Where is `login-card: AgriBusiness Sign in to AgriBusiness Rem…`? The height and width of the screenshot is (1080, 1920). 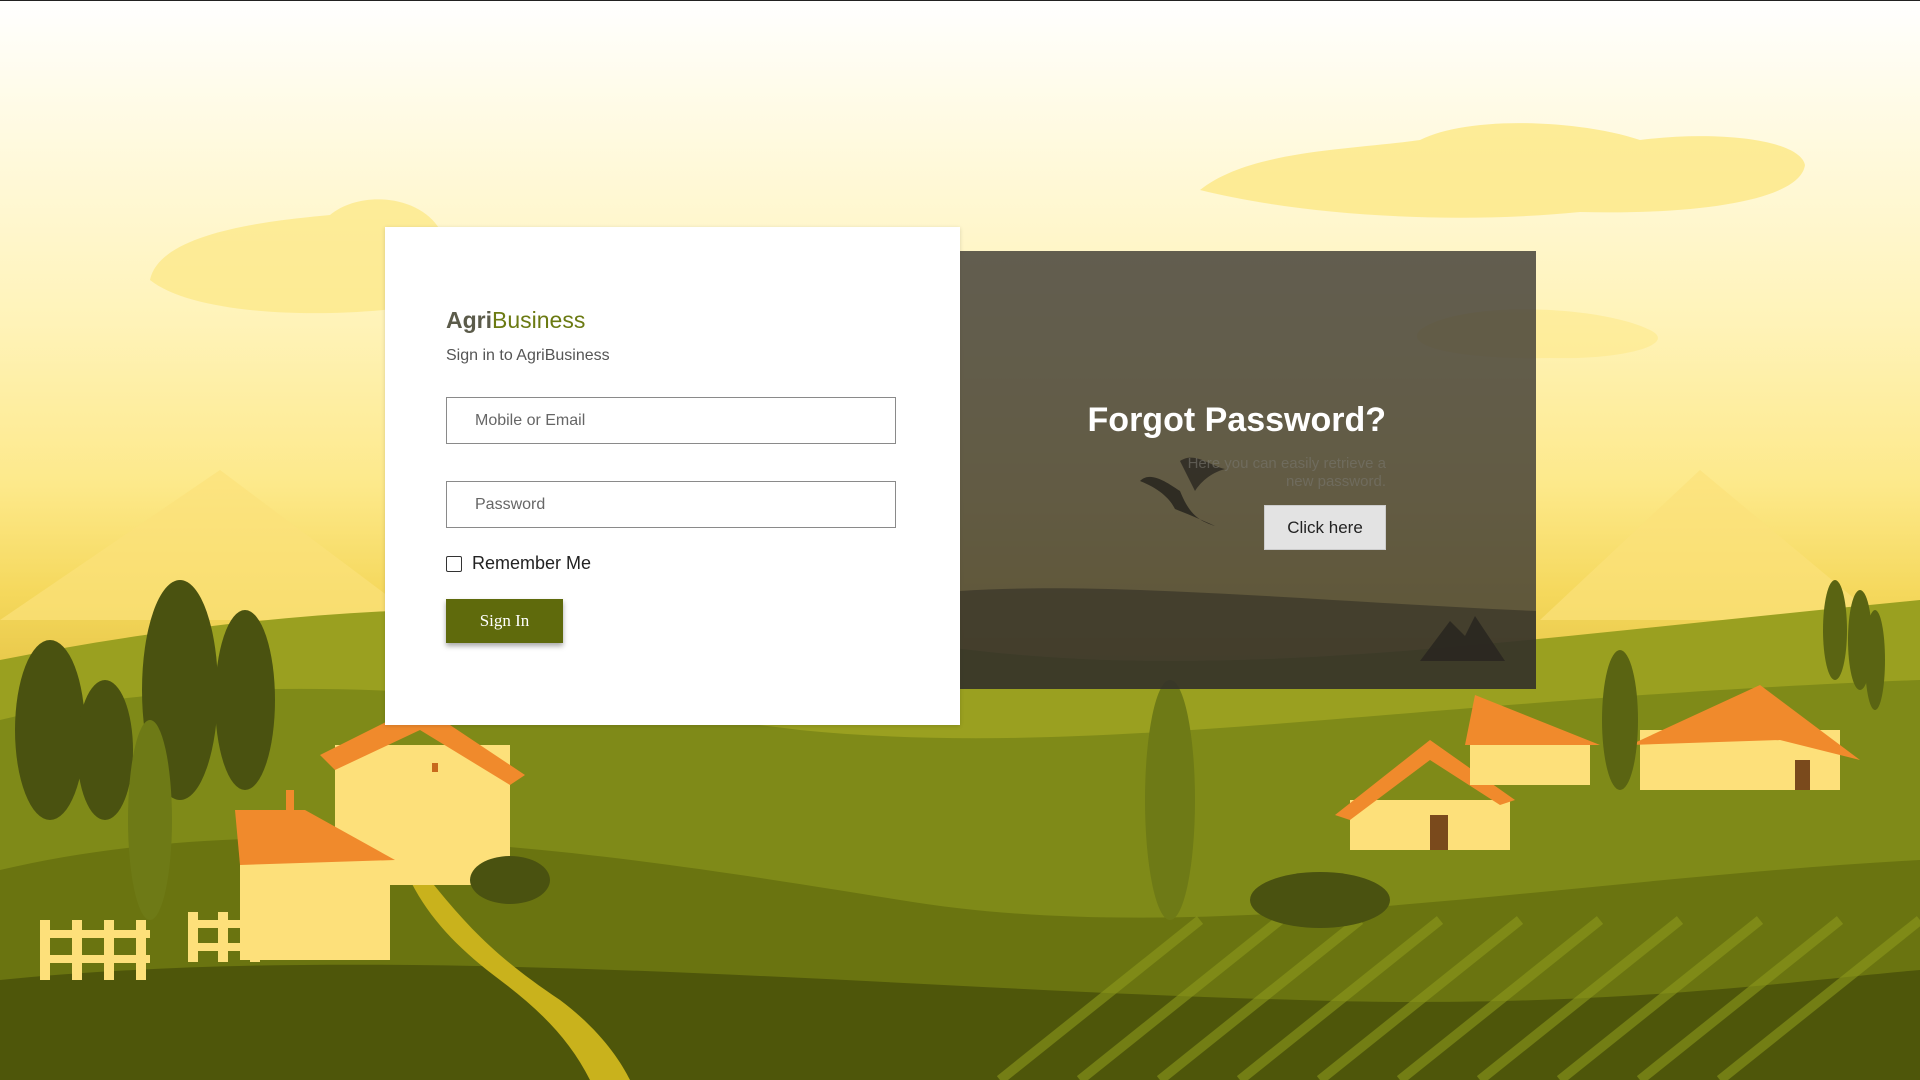 login-card: AgriBusiness Sign in to AgriBusiness Rem… is located at coordinates (672, 476).